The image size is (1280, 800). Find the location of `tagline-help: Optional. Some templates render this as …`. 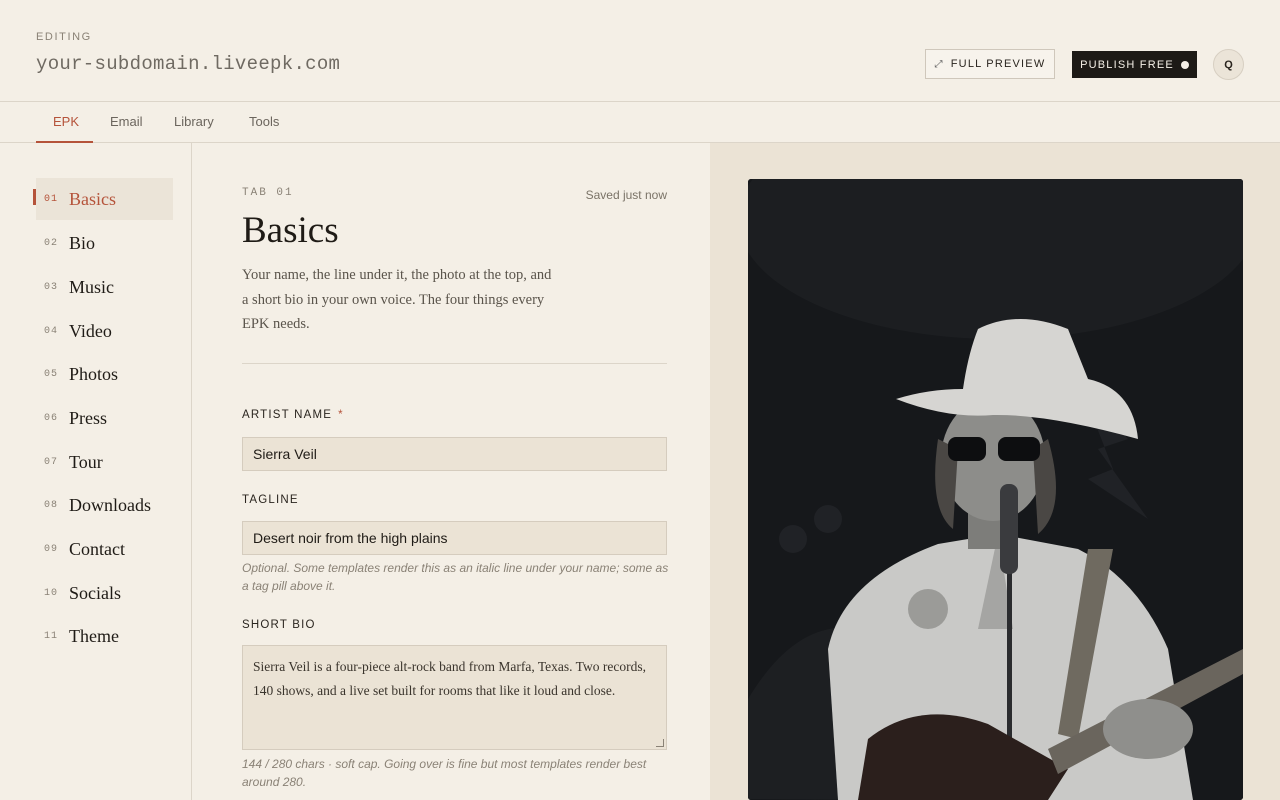

tagline-help: Optional. Some templates render this as … is located at coordinates (455, 577).